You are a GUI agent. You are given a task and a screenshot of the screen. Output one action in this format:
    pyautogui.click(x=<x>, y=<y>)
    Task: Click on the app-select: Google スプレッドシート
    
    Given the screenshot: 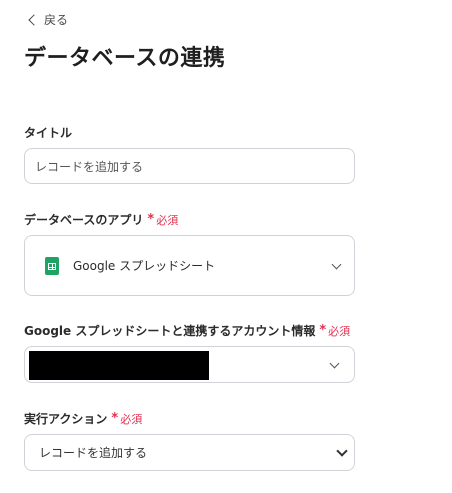 What is the action you would take?
    pyautogui.click(x=189, y=265)
    